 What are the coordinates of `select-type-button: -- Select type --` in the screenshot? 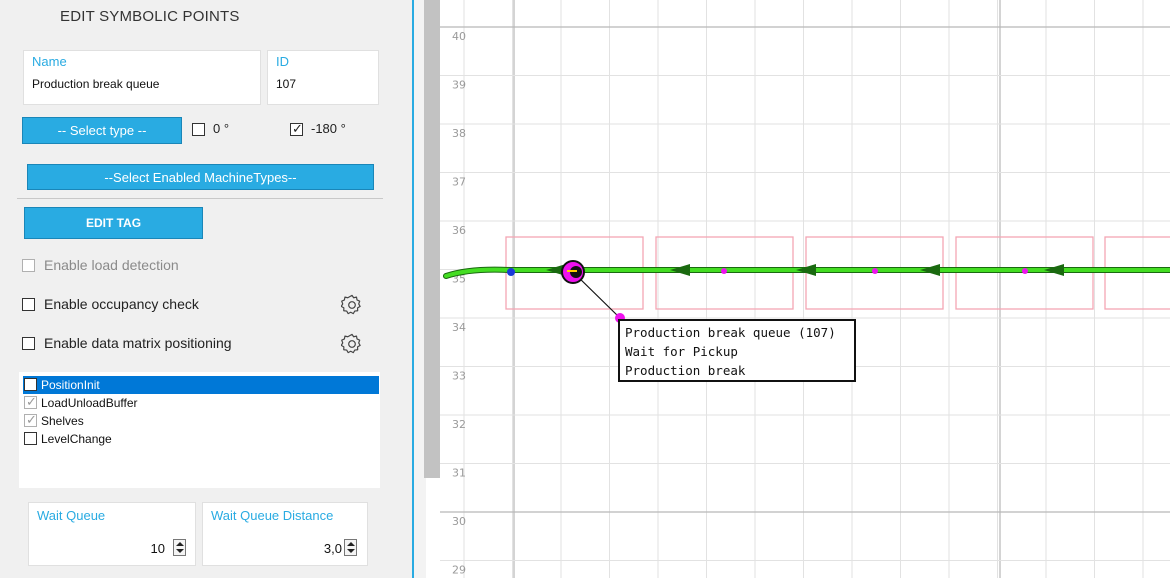 It's located at (102, 130).